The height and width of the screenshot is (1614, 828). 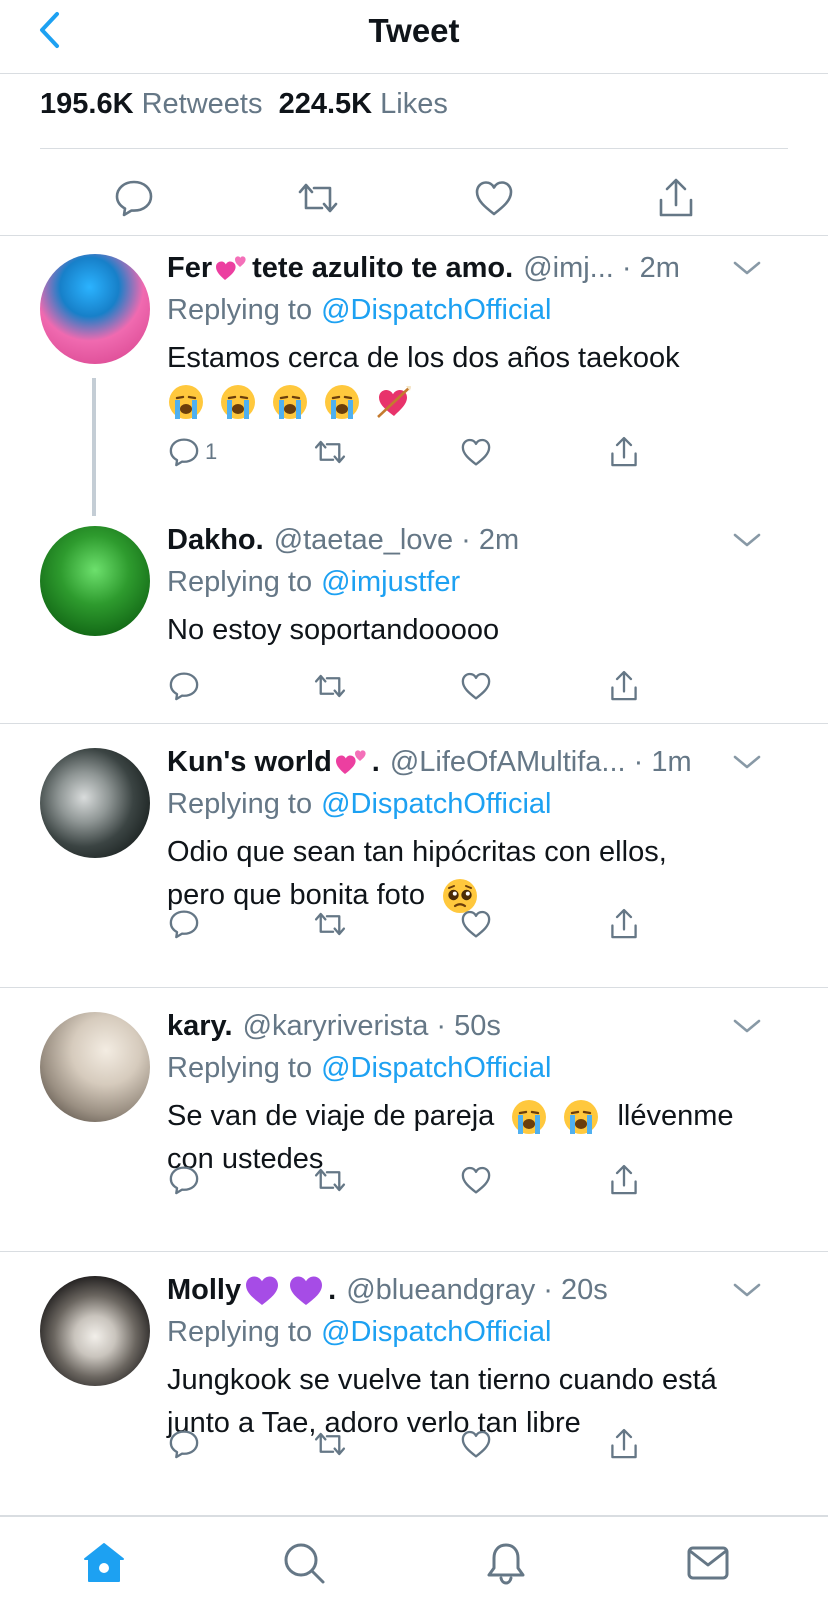 What do you see at coordinates (204, 1290) in the screenshot?
I see `display-name: Molly` at bounding box center [204, 1290].